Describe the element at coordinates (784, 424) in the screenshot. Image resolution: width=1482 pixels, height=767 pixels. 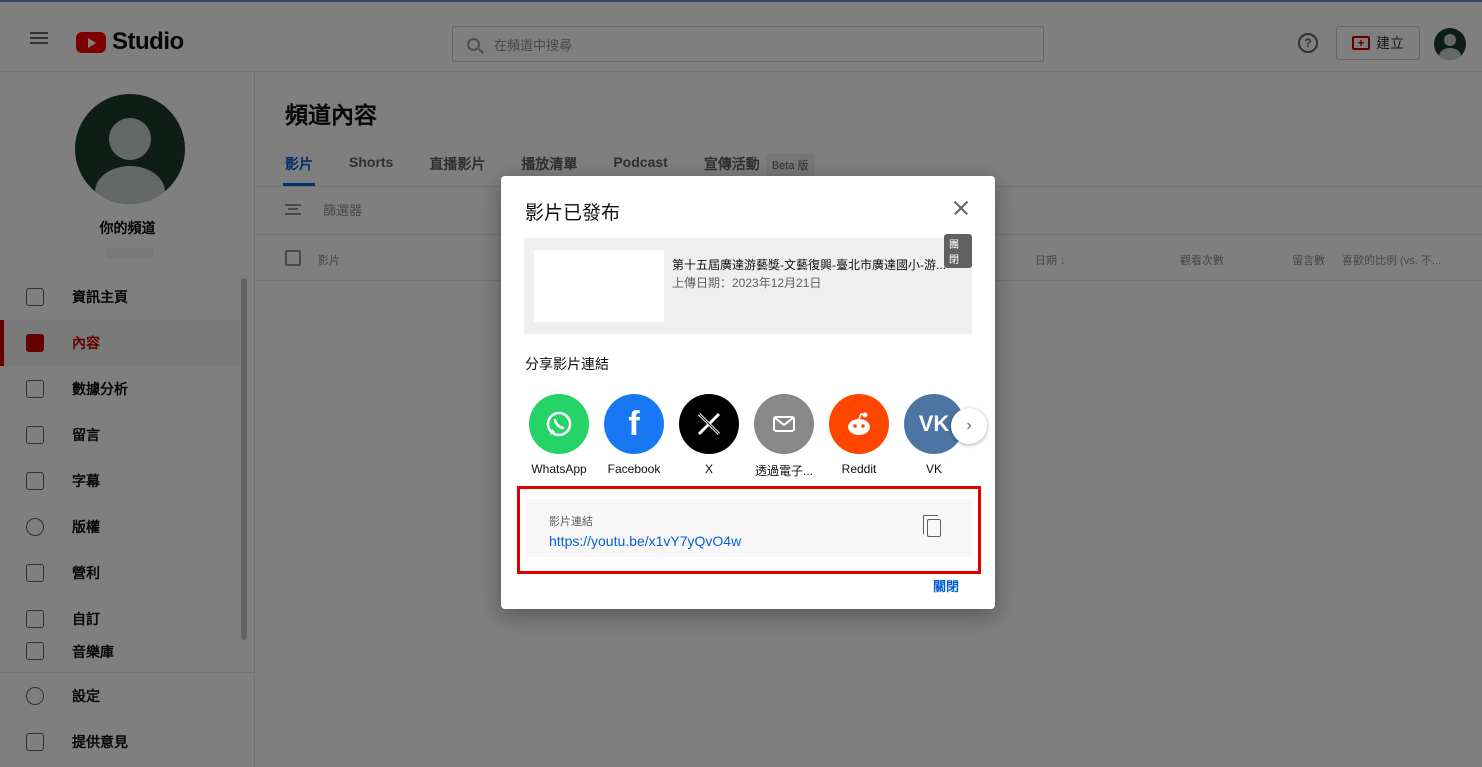
I see `email-icon` at that location.